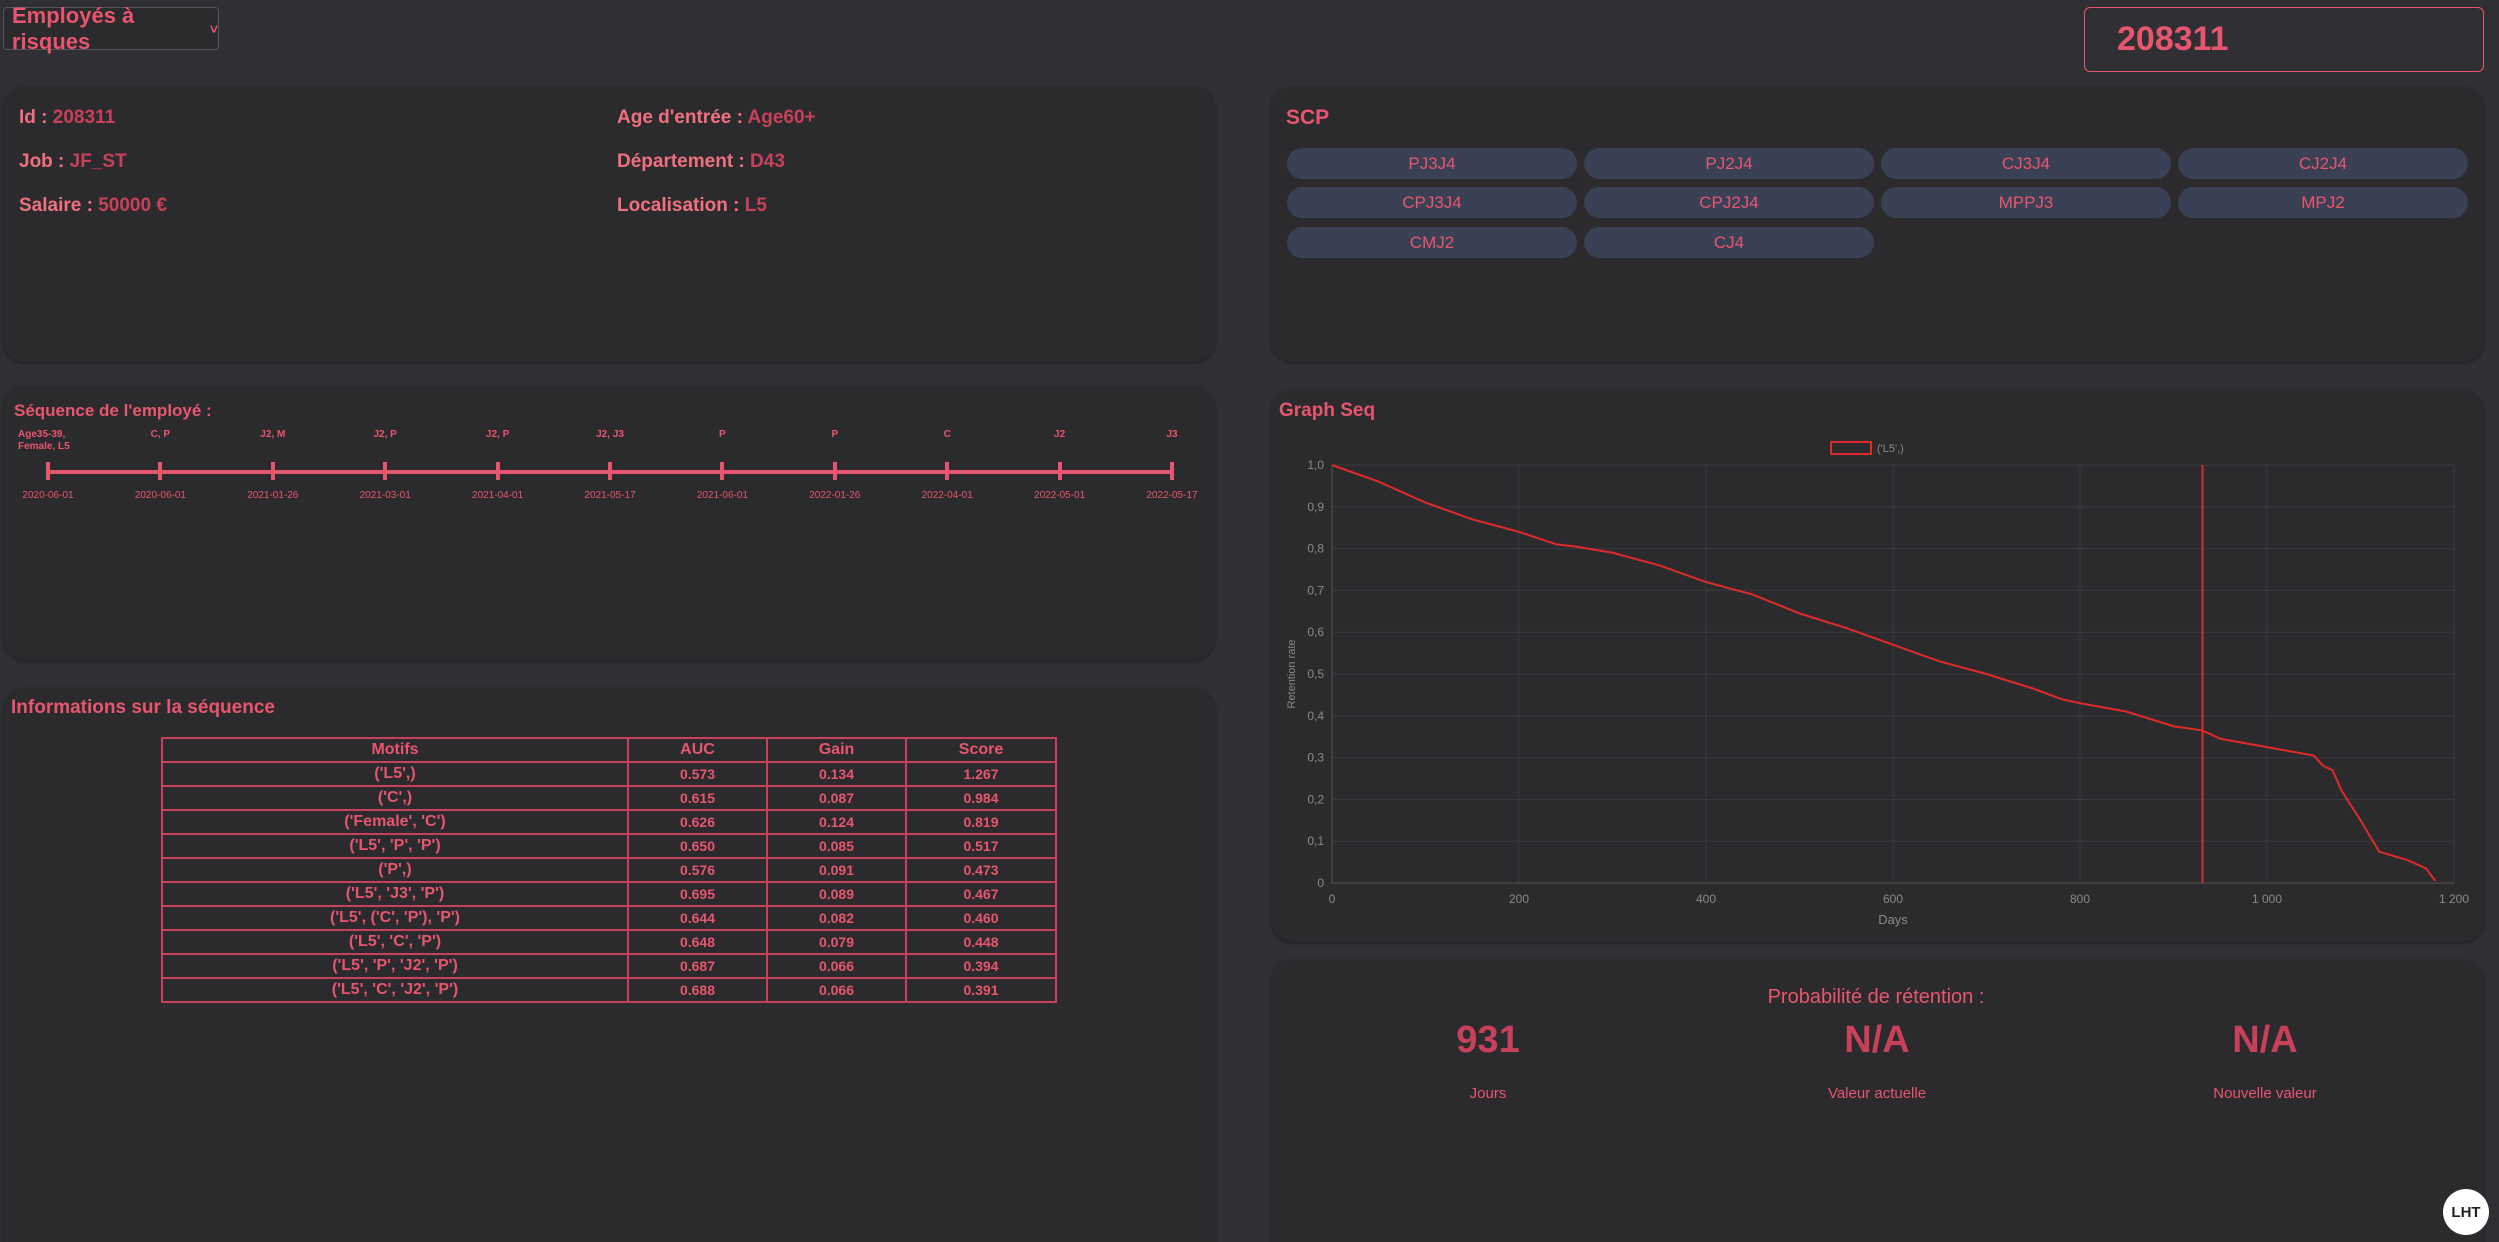 This screenshot has height=1242, width=2499. Describe the element at coordinates (2080, 899) in the screenshot. I see `x-tick-label: 800` at that location.